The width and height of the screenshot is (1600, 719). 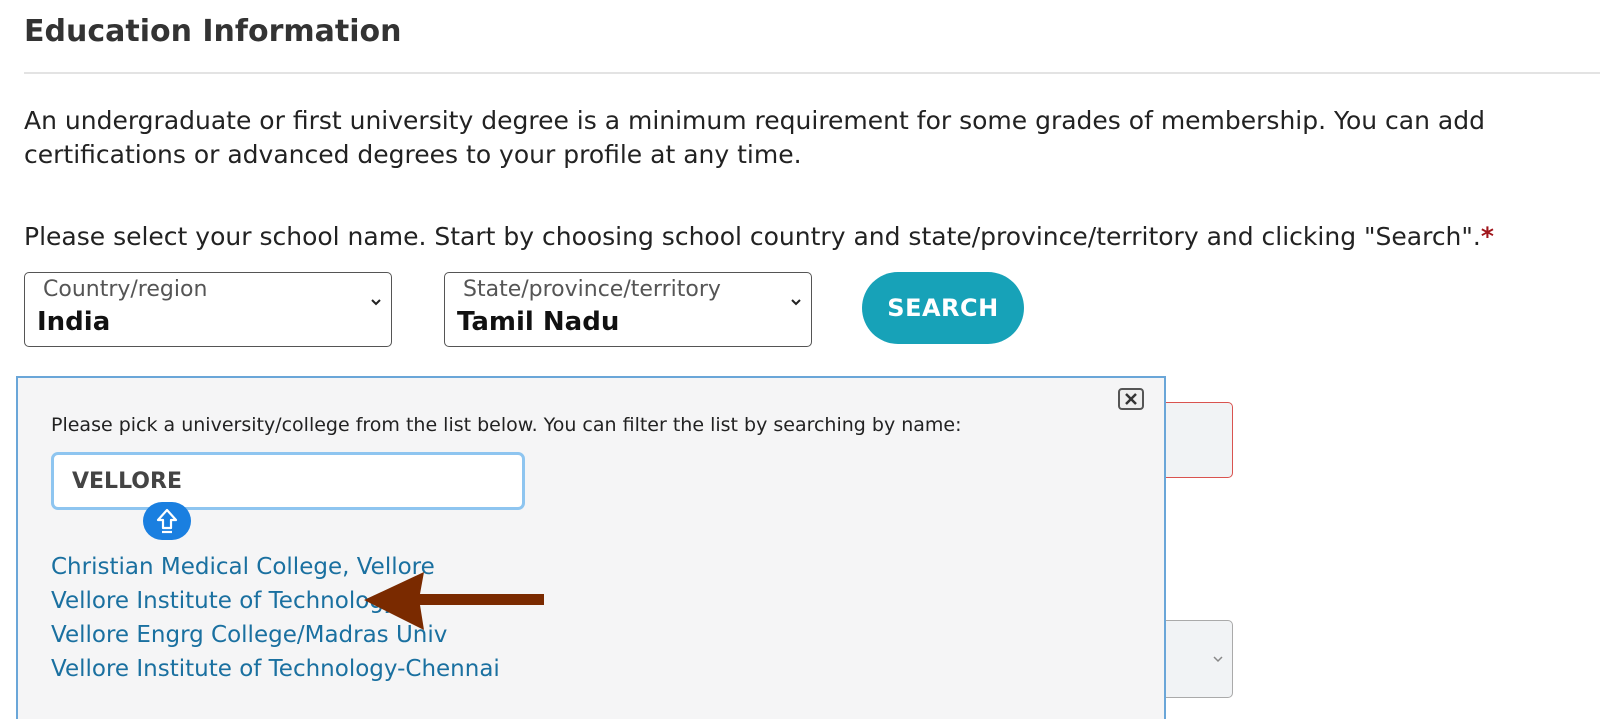 What do you see at coordinates (1487, 236) in the screenshot?
I see `required-marker: *` at bounding box center [1487, 236].